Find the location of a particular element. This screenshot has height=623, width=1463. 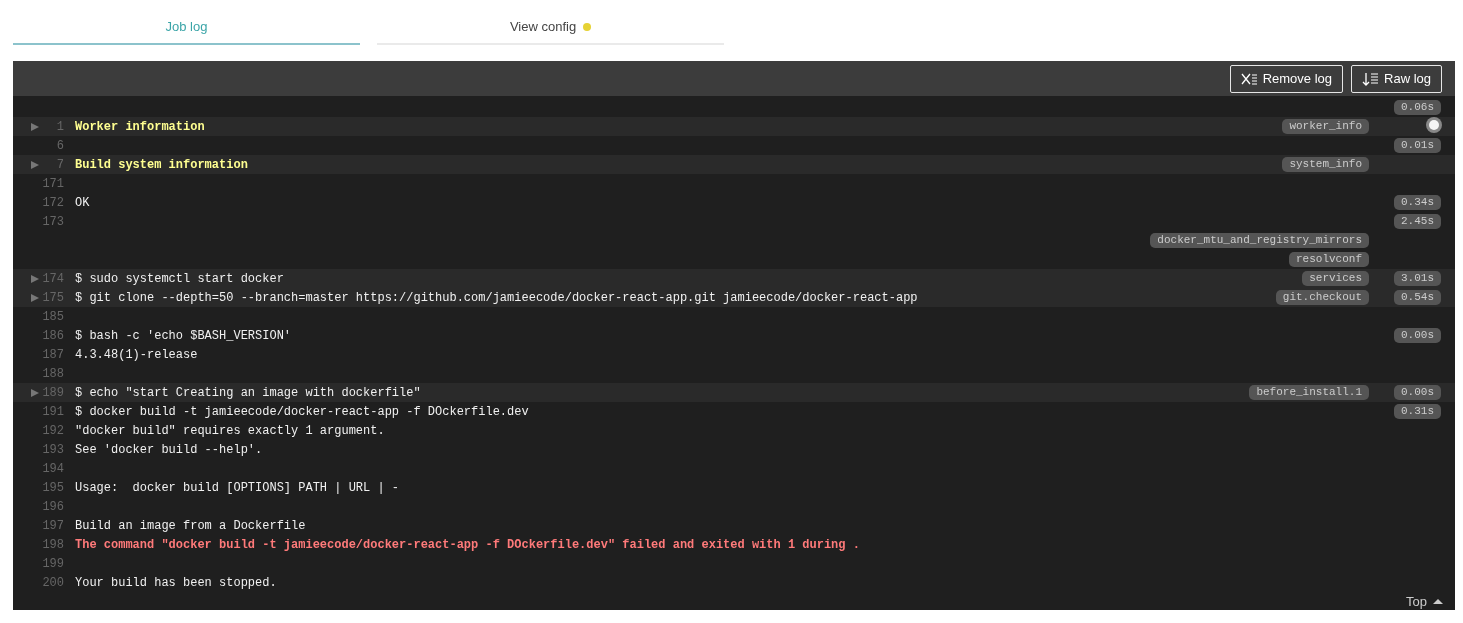

line-number: 173 is located at coordinates (52, 221).